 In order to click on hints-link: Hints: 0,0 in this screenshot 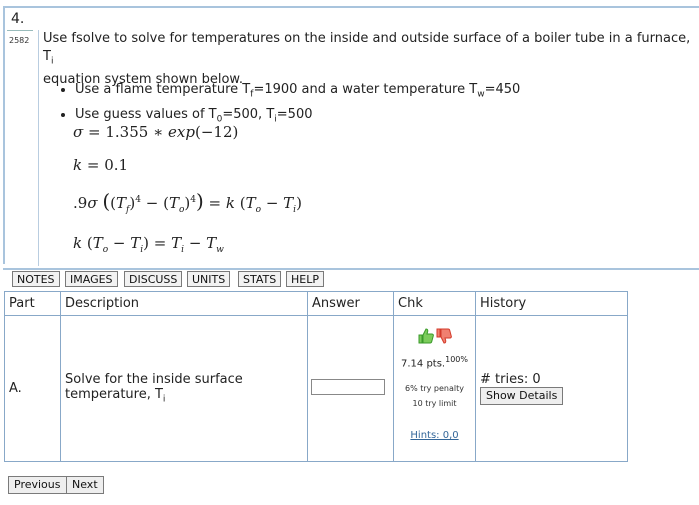, I will do `click(434, 435)`.